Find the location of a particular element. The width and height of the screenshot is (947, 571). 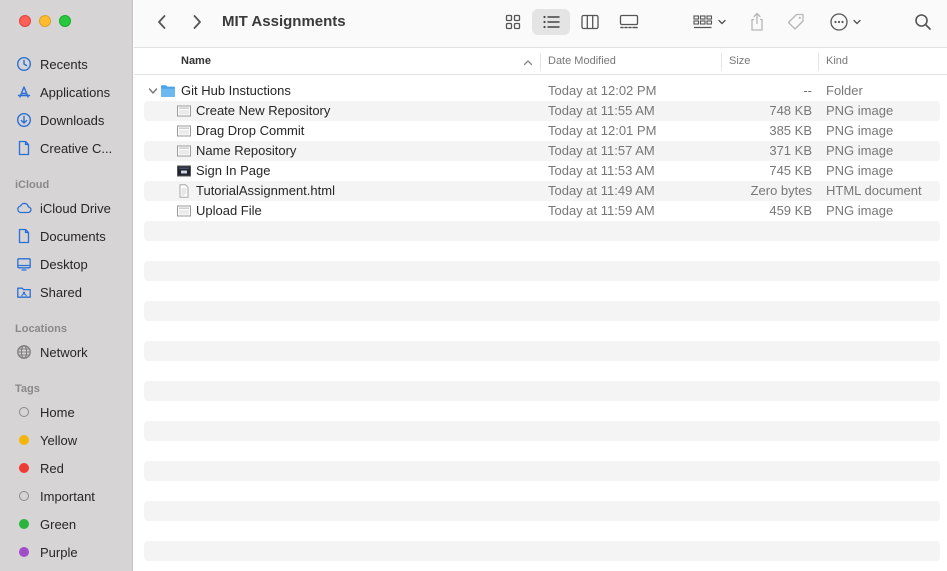

sidebar-item-label: Network is located at coordinates (64, 352).